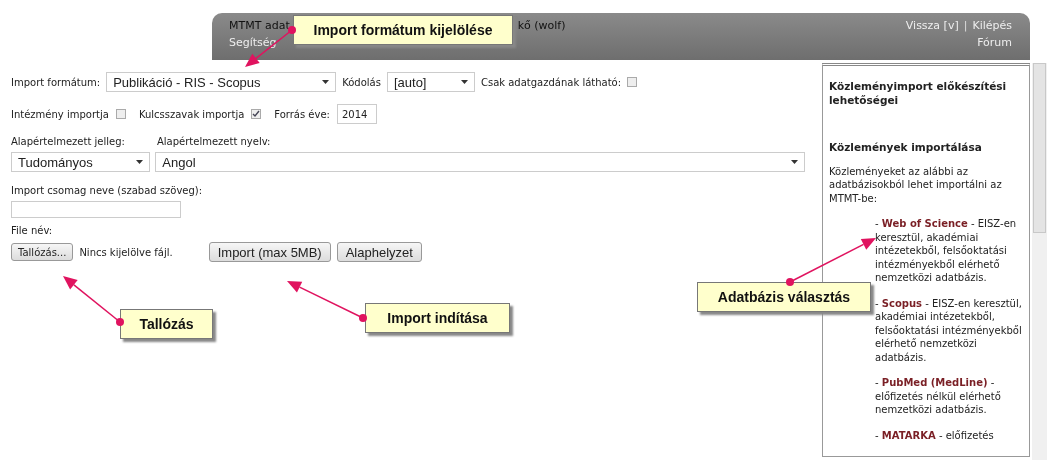 The width and height of the screenshot is (1047, 460). Describe the element at coordinates (934, 382) in the screenshot. I see `database-link: PubMed (MedLine)` at that location.